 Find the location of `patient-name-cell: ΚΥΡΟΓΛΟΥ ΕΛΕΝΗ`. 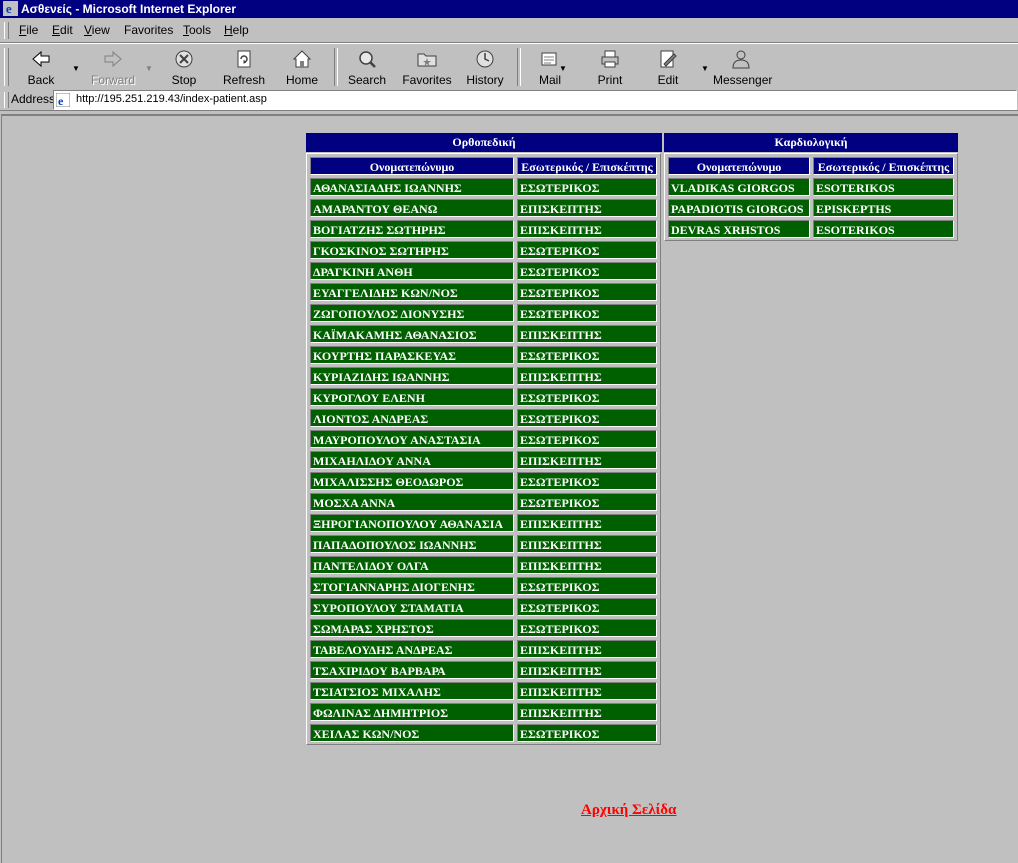

patient-name-cell: ΚΥΡΟΓΛΟΥ ΕΛΕΝΗ is located at coordinates (412, 397).